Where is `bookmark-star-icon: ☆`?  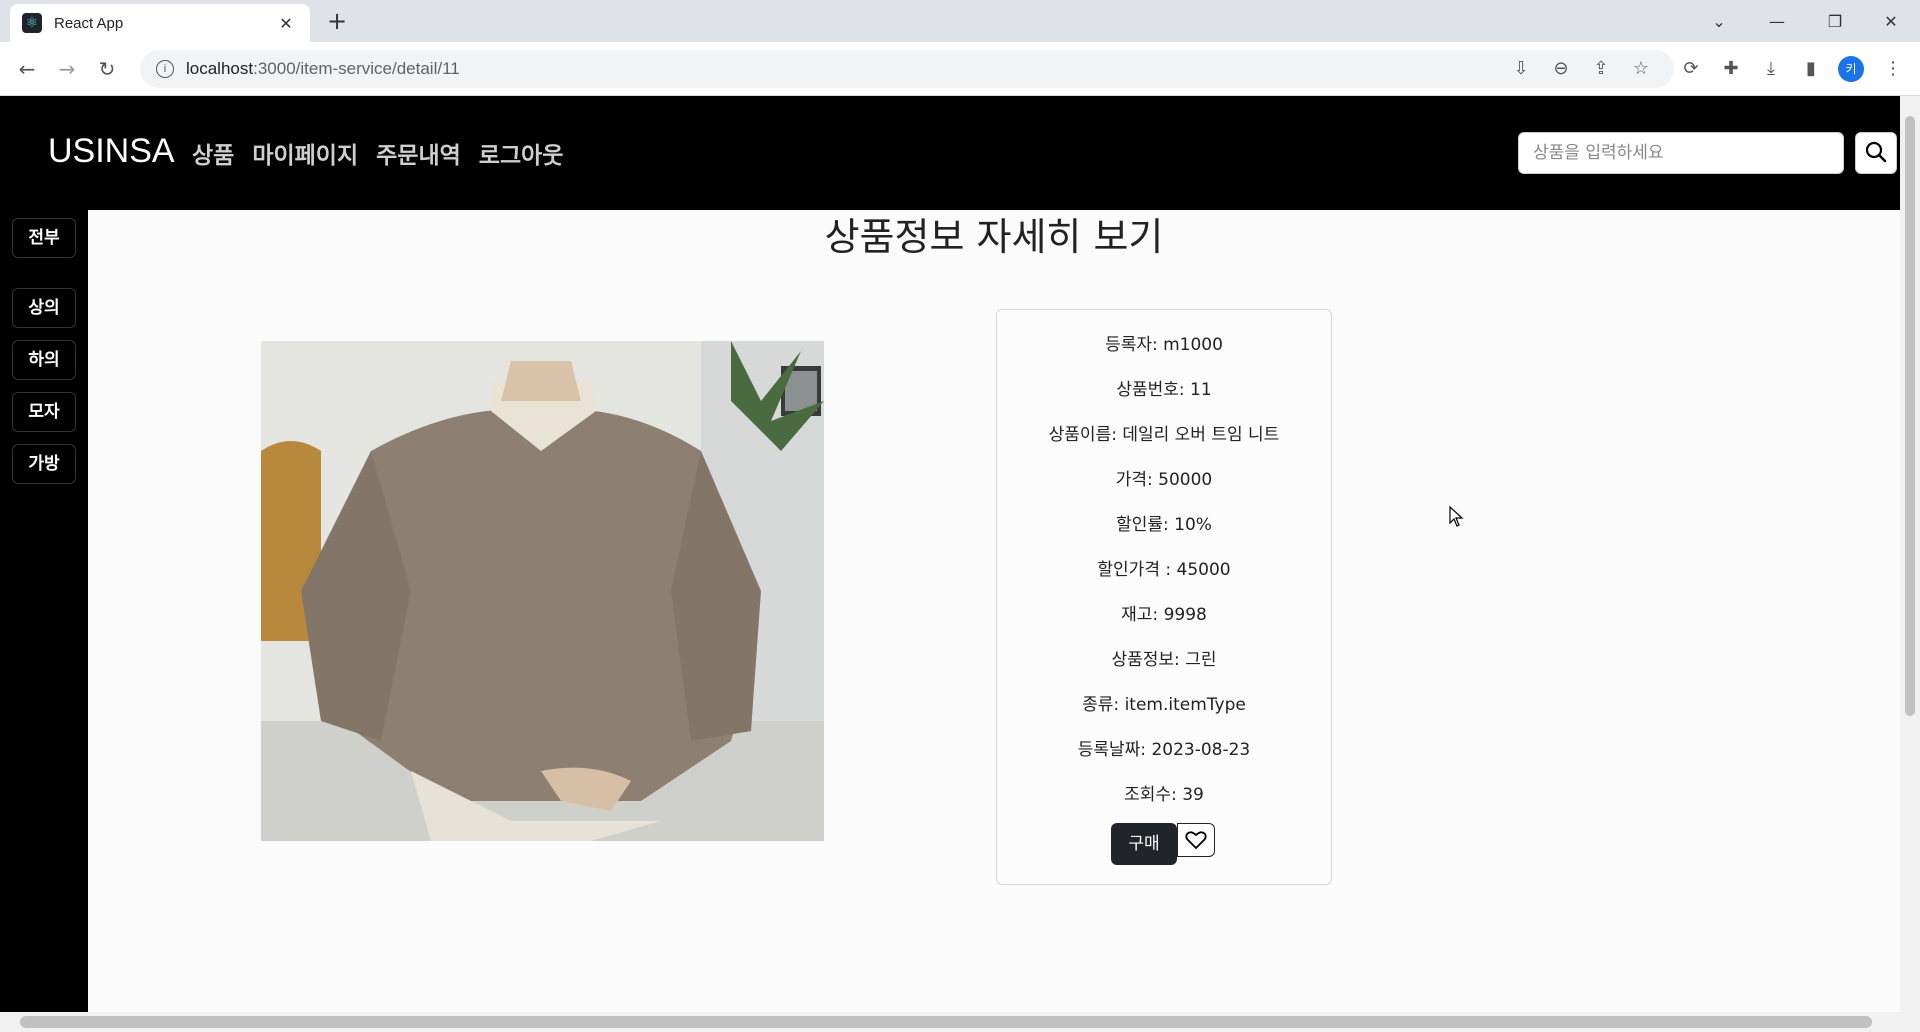
bookmark-star-icon: ☆ is located at coordinates (1641, 69).